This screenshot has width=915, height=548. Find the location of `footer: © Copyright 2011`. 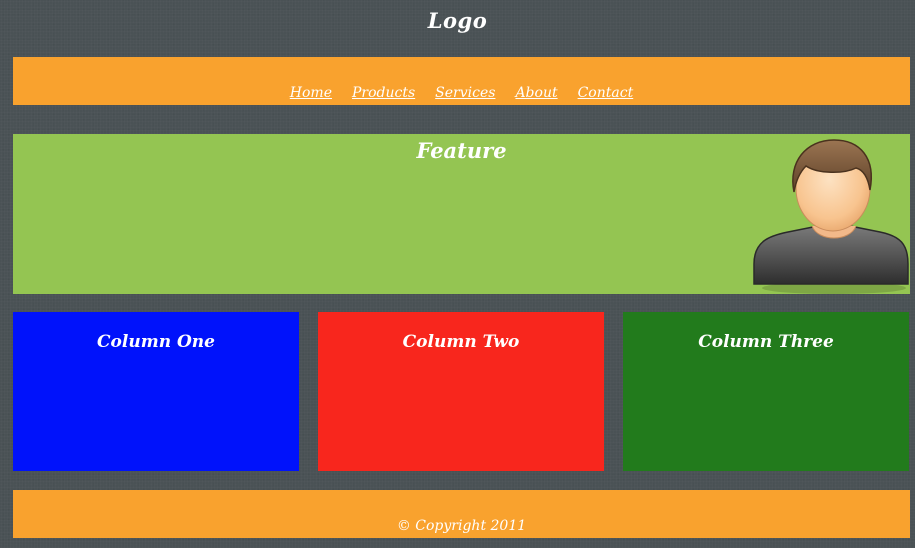

footer: © Copyright 2011 is located at coordinates (461, 514).